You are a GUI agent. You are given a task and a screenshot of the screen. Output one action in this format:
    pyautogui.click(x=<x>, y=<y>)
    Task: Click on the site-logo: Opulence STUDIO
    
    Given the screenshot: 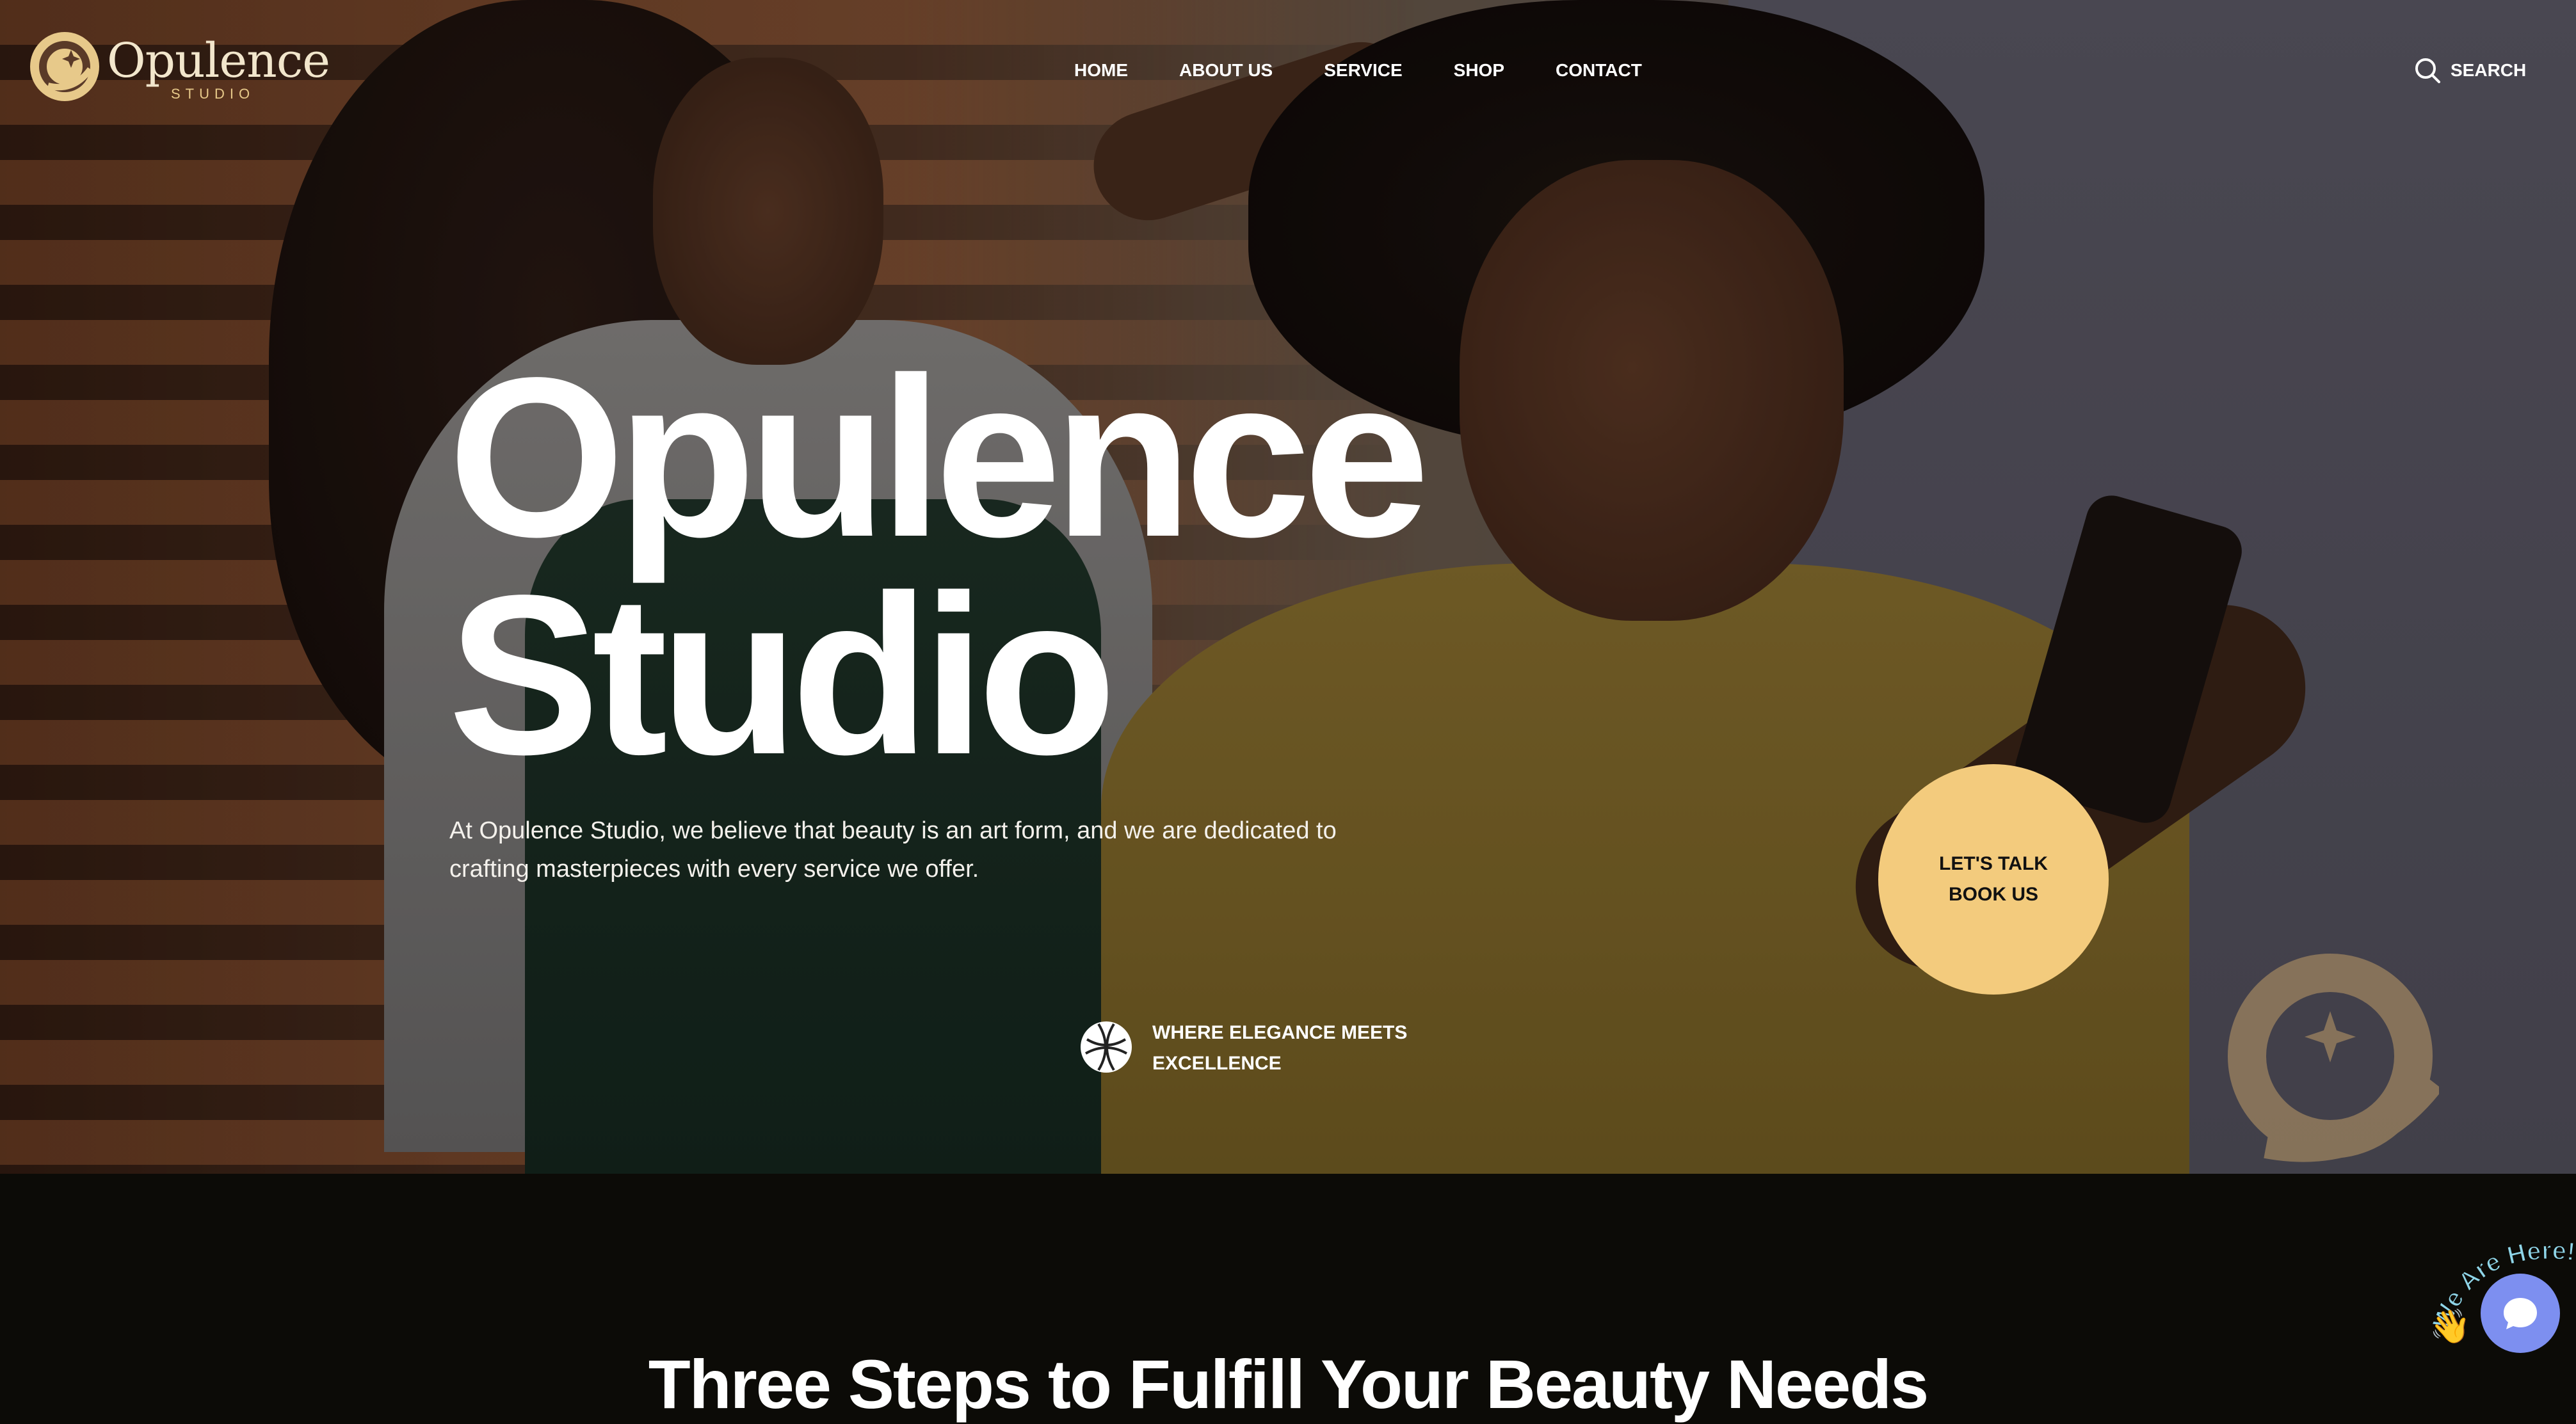 What is the action you would take?
    pyautogui.click(x=179, y=69)
    